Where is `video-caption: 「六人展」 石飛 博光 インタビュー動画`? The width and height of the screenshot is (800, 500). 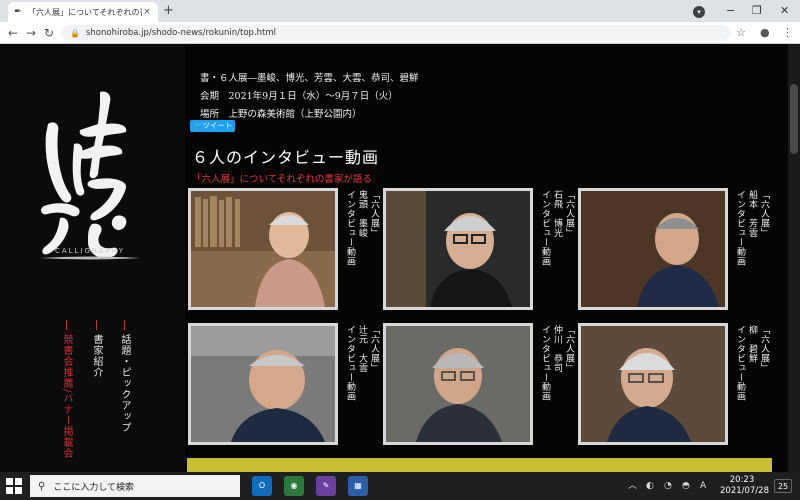 video-caption: 「六人展」 石飛 博光 インタビュー動画 is located at coordinates (557, 228).